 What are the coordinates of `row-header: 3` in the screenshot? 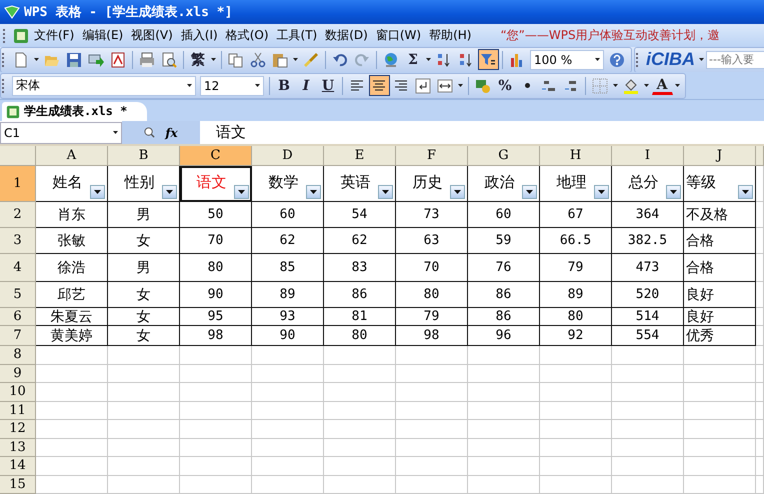 It's located at (18, 241).